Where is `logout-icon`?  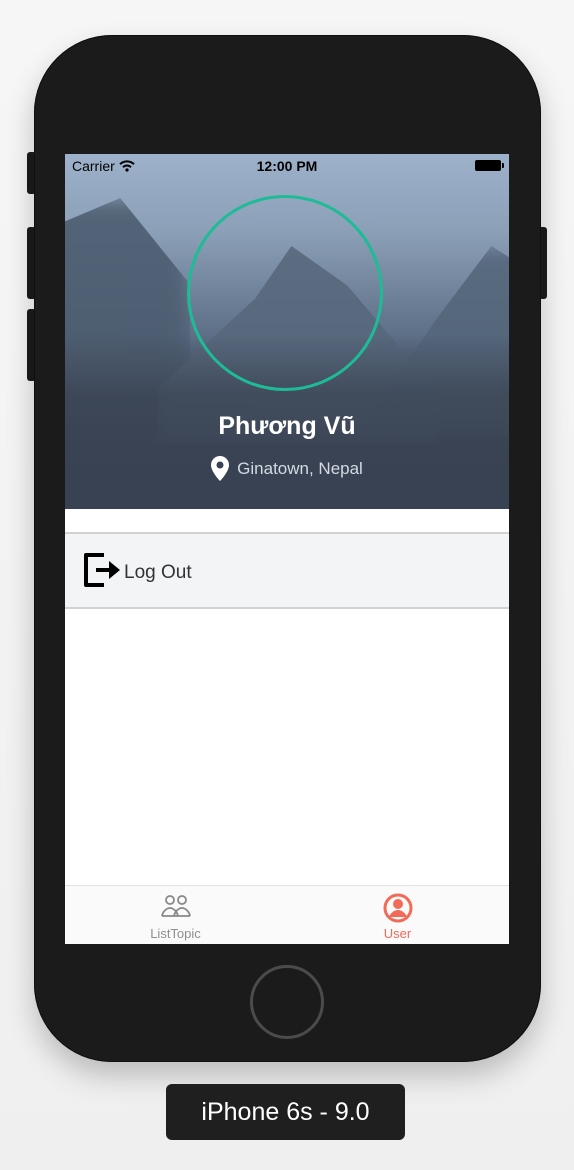 logout-icon is located at coordinates (102, 570).